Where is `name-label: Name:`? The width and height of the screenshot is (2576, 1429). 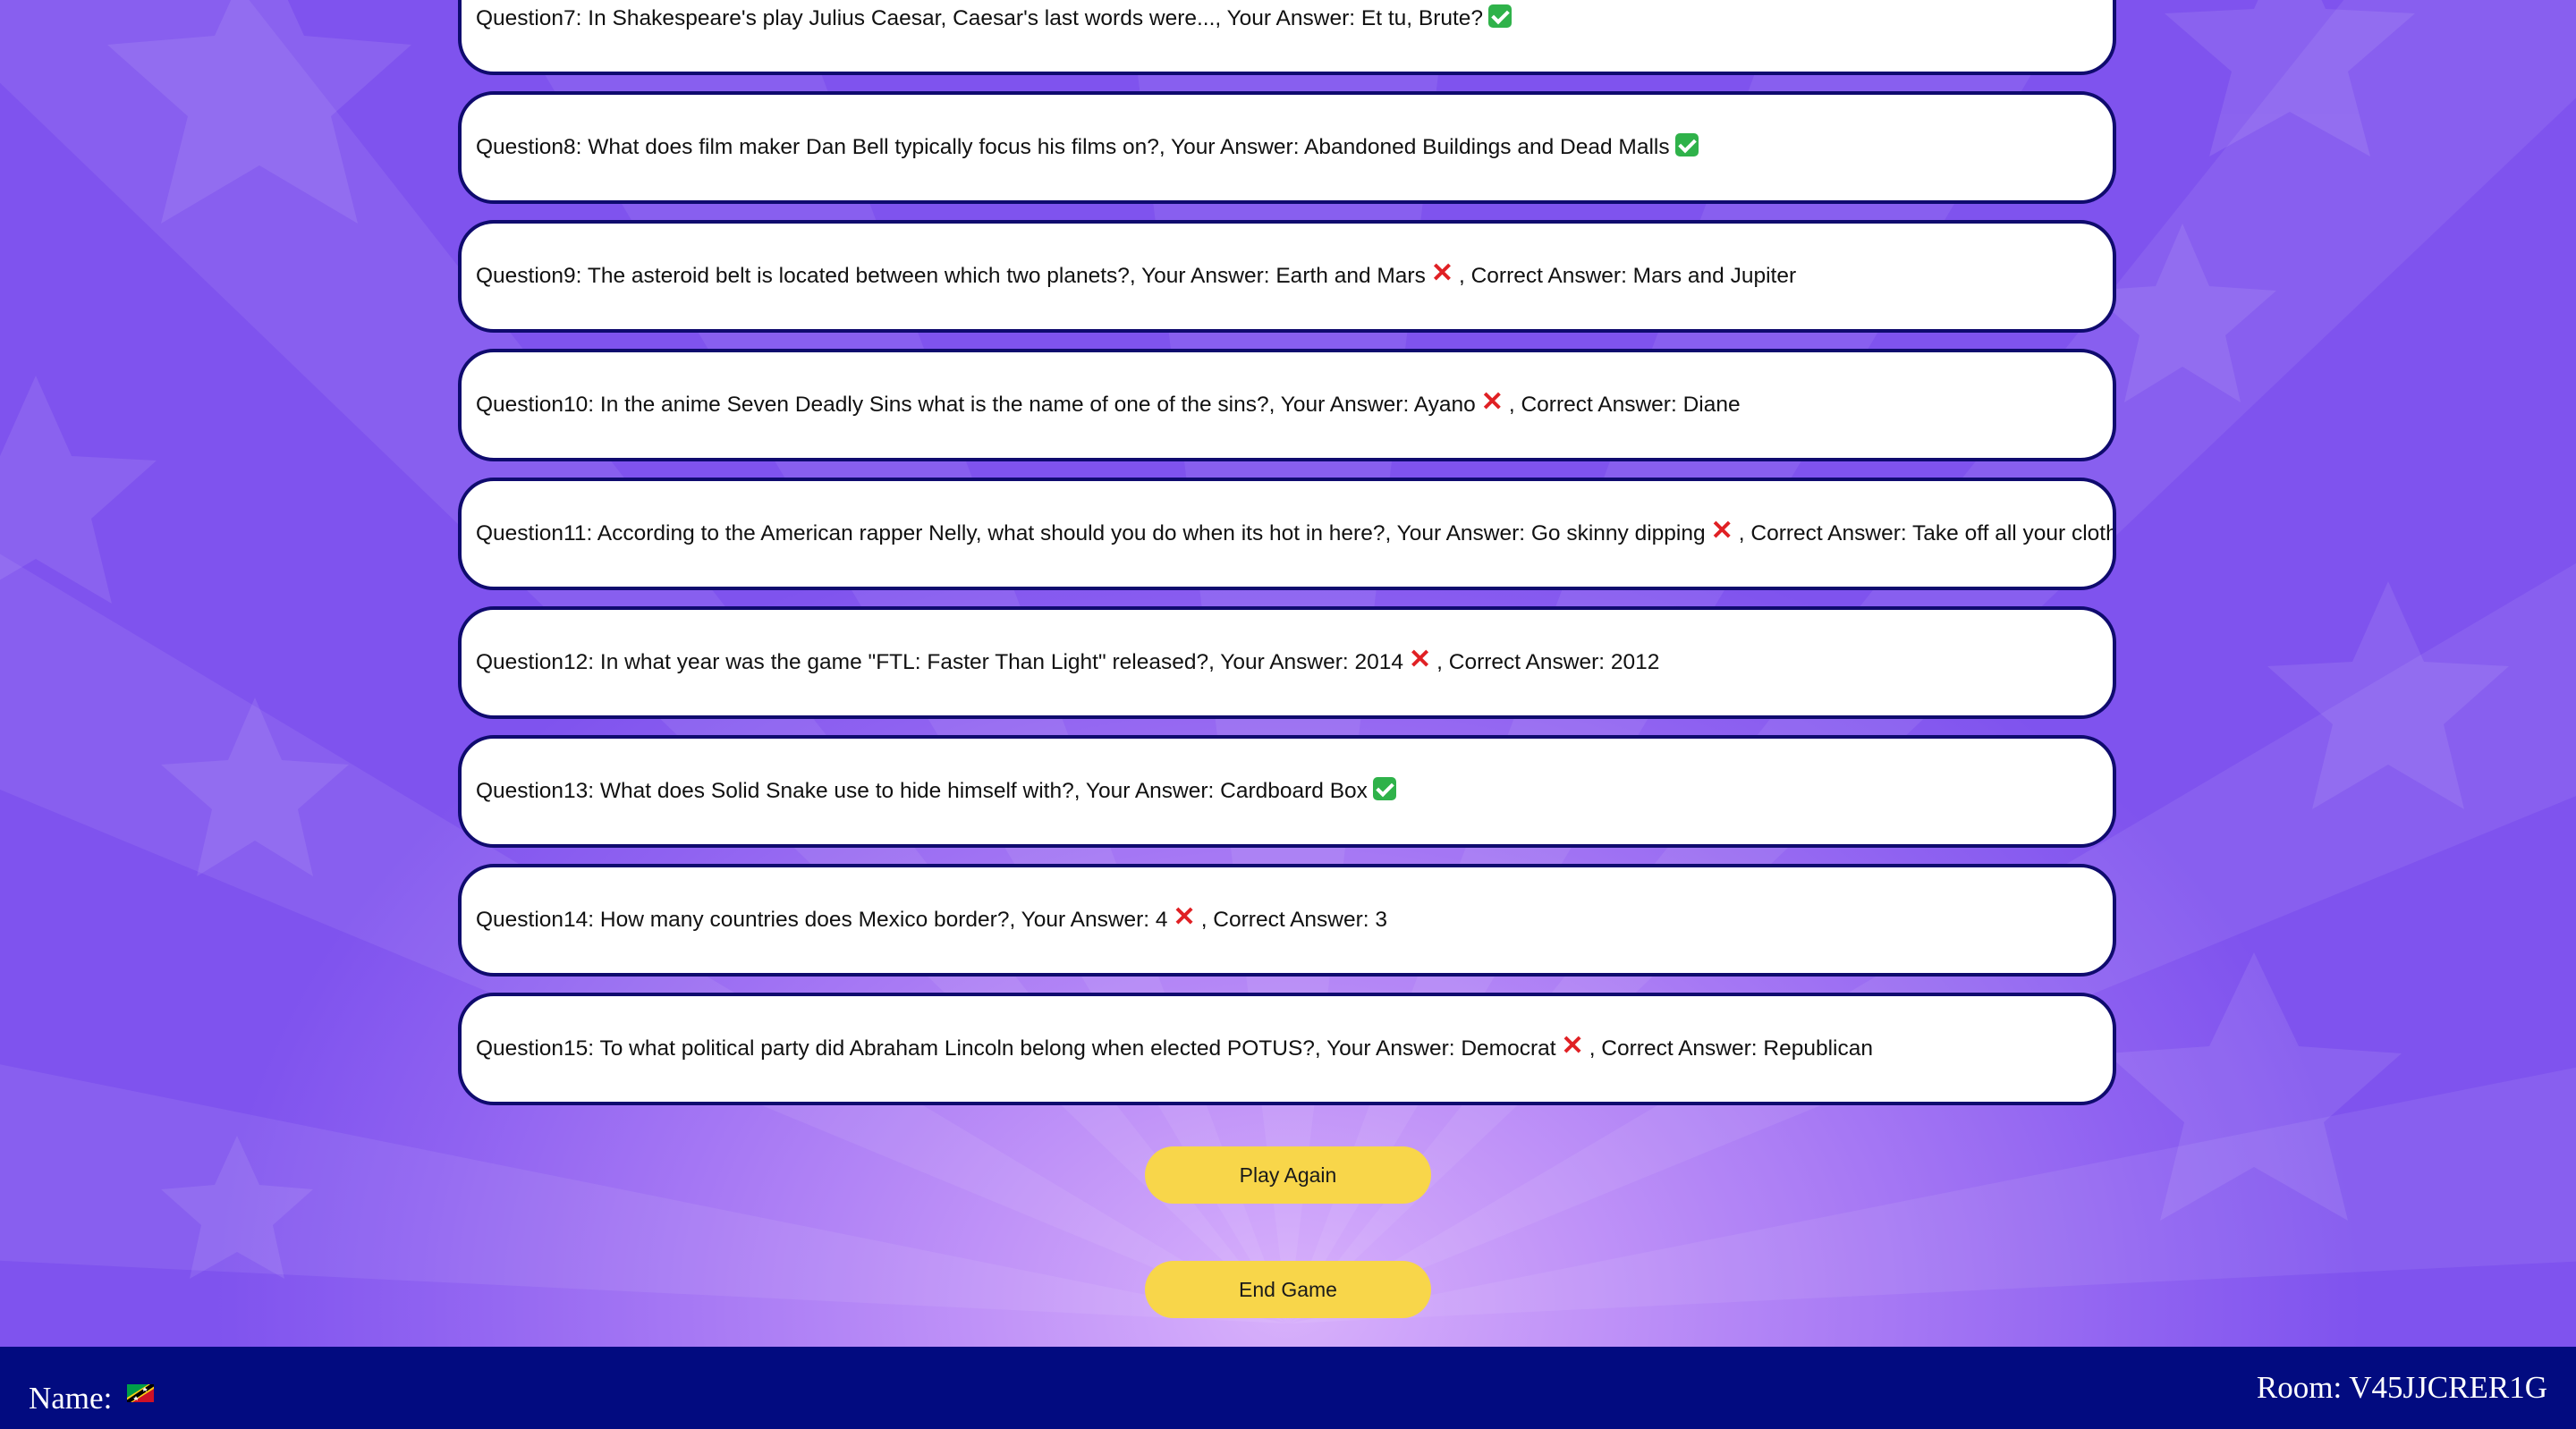 name-label: Name: is located at coordinates (71, 1398).